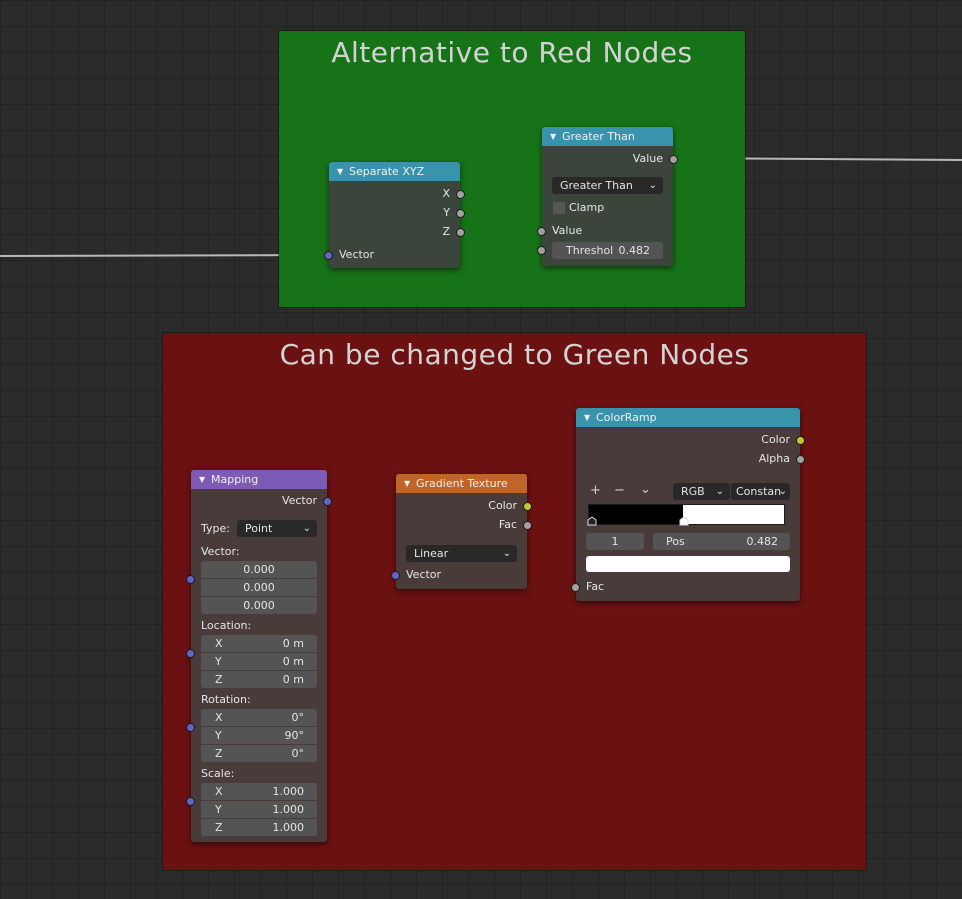  Describe the element at coordinates (760, 491) in the screenshot. I see `interpolation-dropdown: Constan ⌄` at that location.